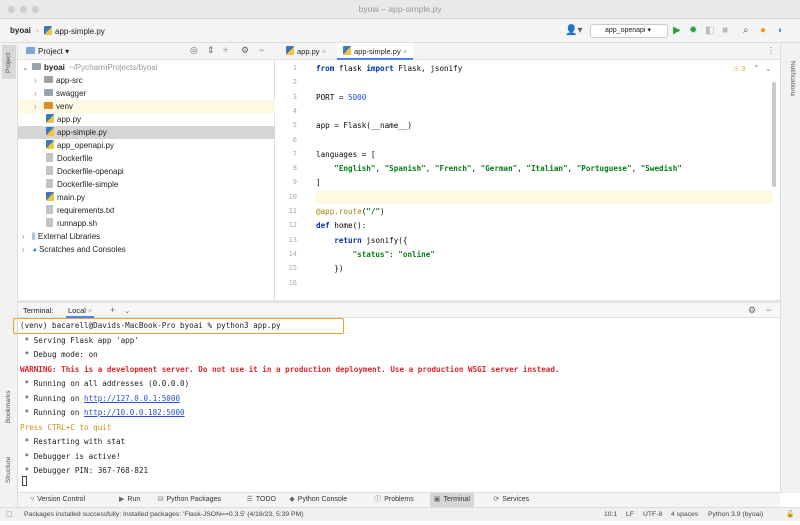 The image size is (800, 525). Describe the element at coordinates (294, 168) in the screenshot. I see `line-number: 8` at that location.